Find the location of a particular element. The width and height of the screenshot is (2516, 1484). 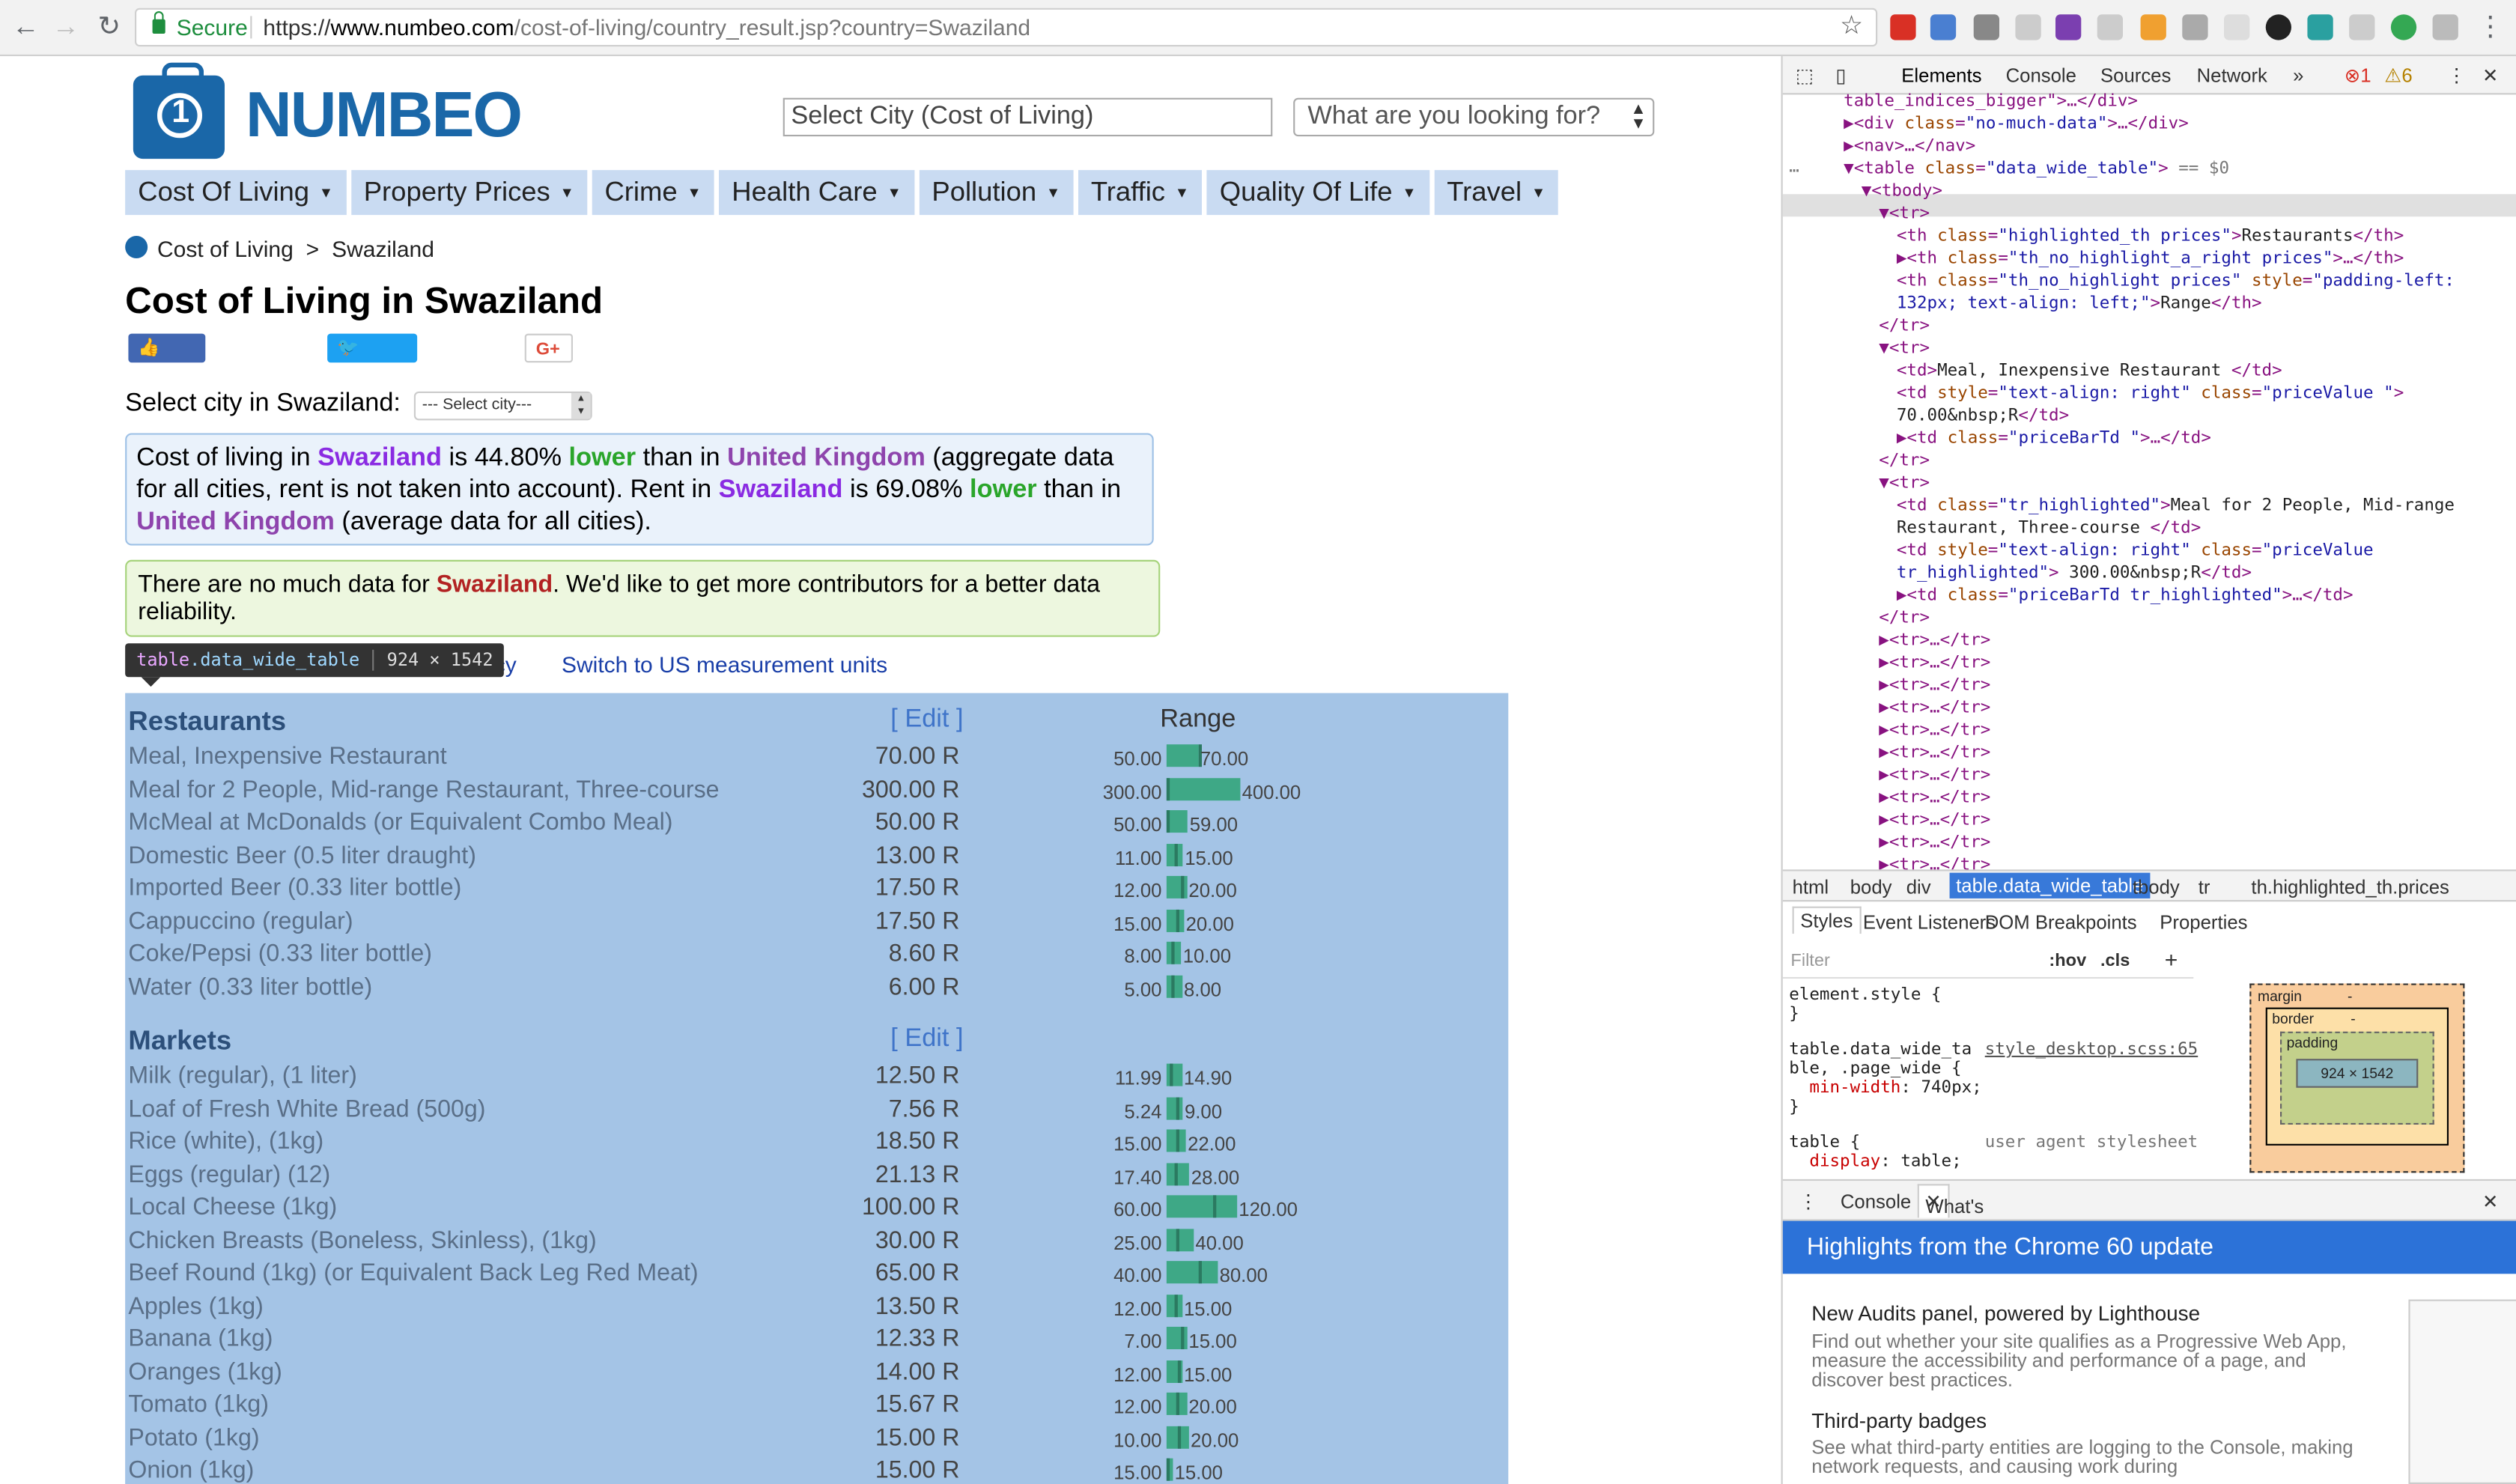

menu-item-property-prices: Property Prices ▼ is located at coordinates (468, 193).